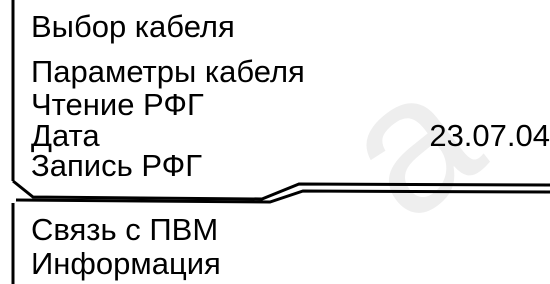 This screenshot has height=284, width=550. What do you see at coordinates (133, 26) in the screenshot?
I see `menu-item-cable-select: Выбор кабеля` at bounding box center [133, 26].